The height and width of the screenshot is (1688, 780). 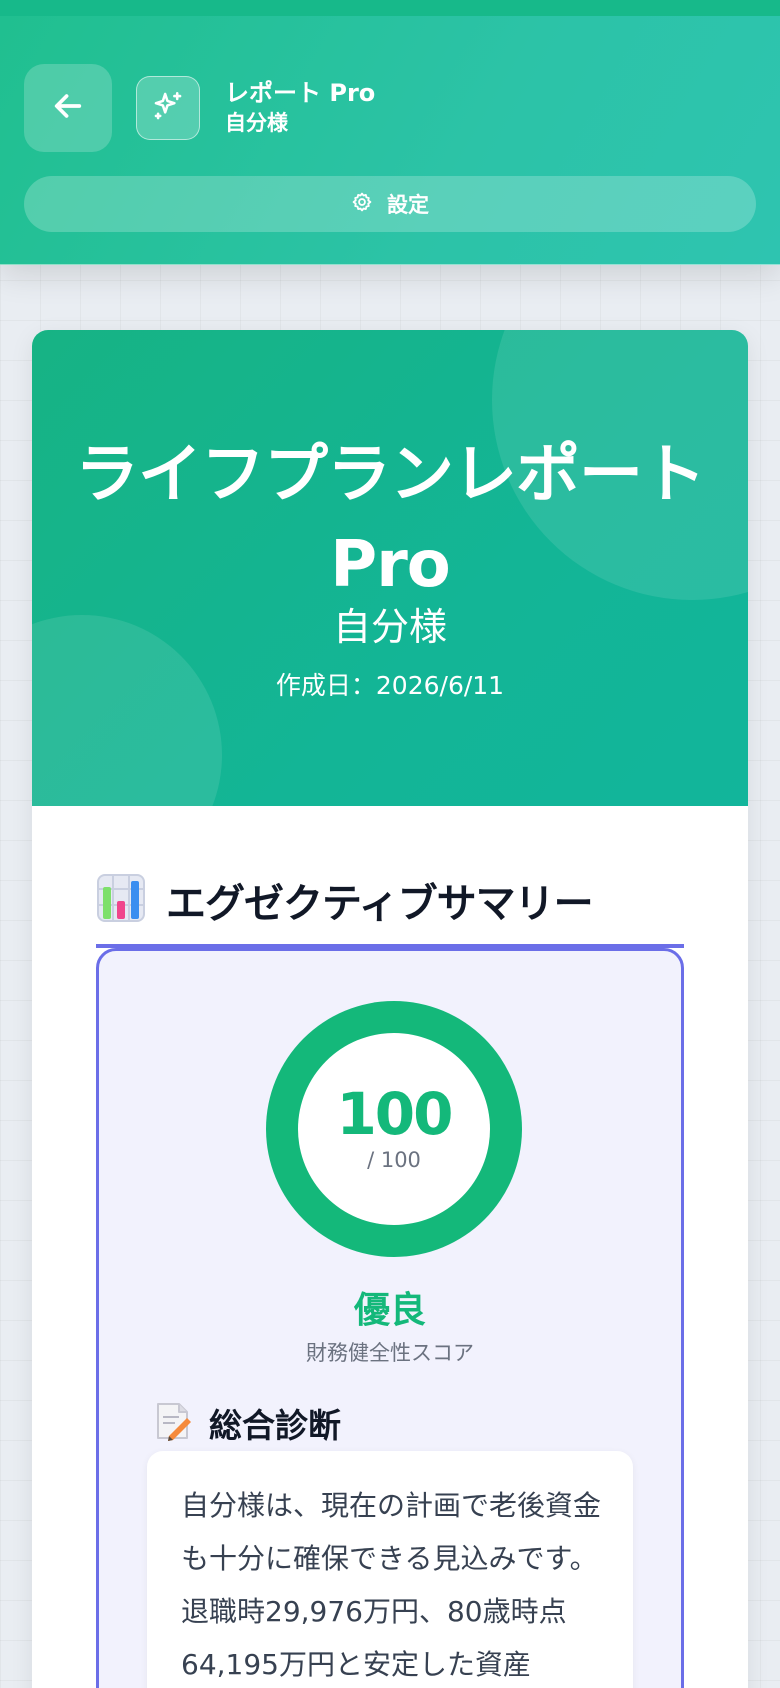 I want to click on sparkles-icon, so click(x=168, y=108).